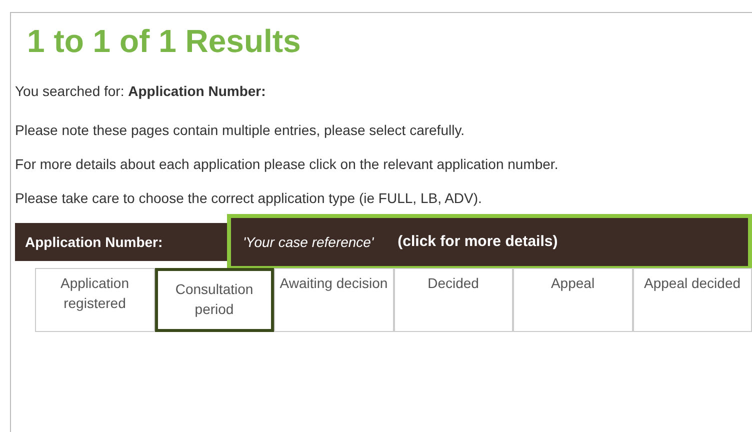  What do you see at coordinates (141, 91) in the screenshot?
I see `search-summary: You searched for: Application Number:` at bounding box center [141, 91].